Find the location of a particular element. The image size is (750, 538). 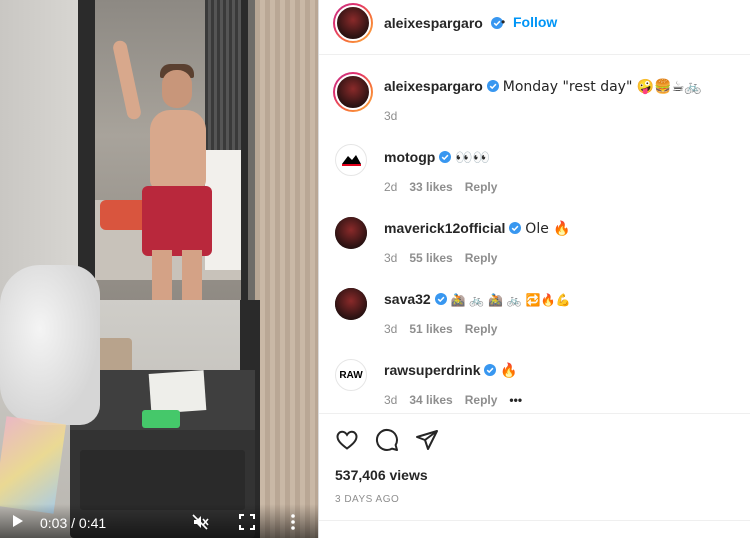

comment-likes: 34 likes is located at coordinates (430, 400).